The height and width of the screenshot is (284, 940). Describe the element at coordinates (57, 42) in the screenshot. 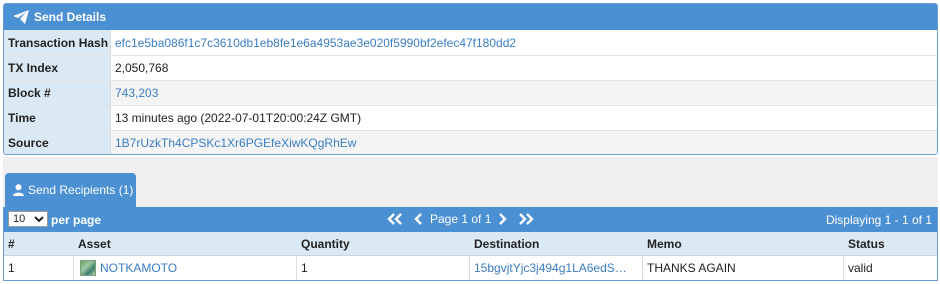

I see `detail-label: Transaction Hash` at that location.